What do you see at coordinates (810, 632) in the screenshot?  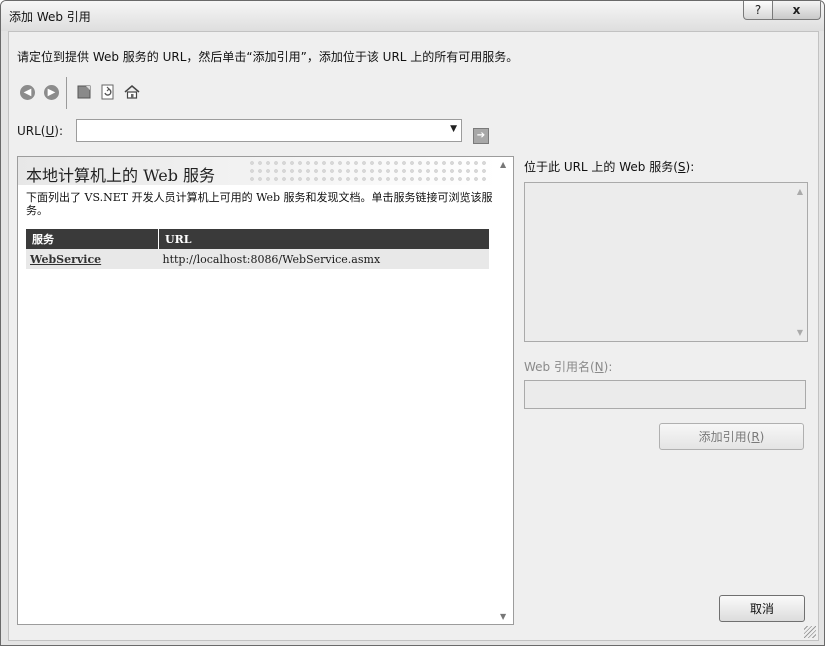 I see `resize-grip-icon` at bounding box center [810, 632].